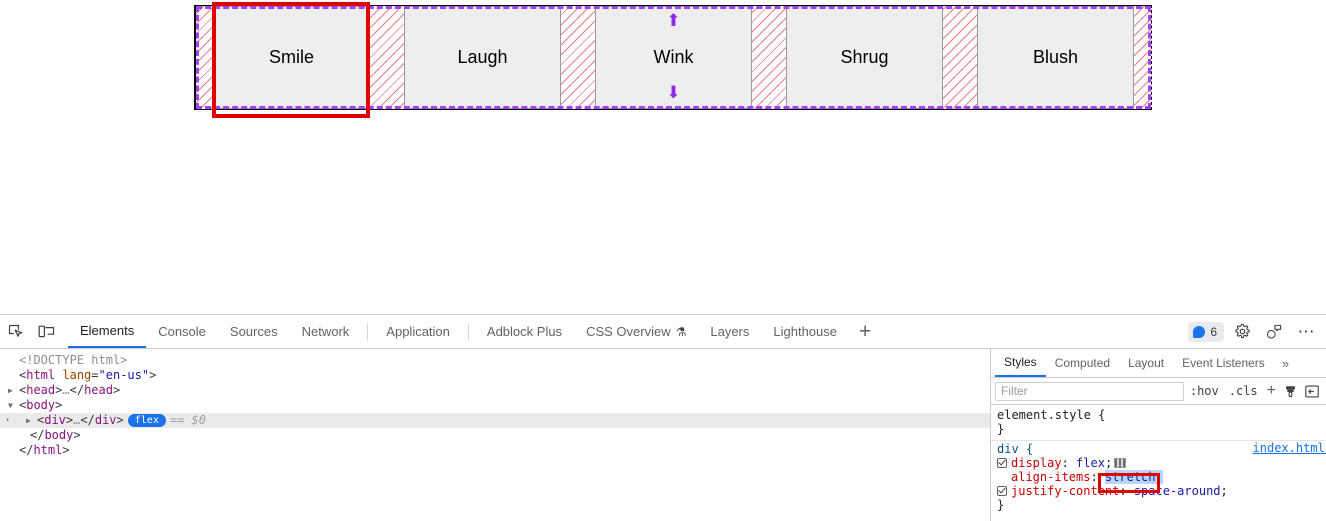 Image resolution: width=1326 pixels, height=521 pixels. Describe the element at coordinates (1177, 491) in the screenshot. I see `property-value: space-around` at that location.